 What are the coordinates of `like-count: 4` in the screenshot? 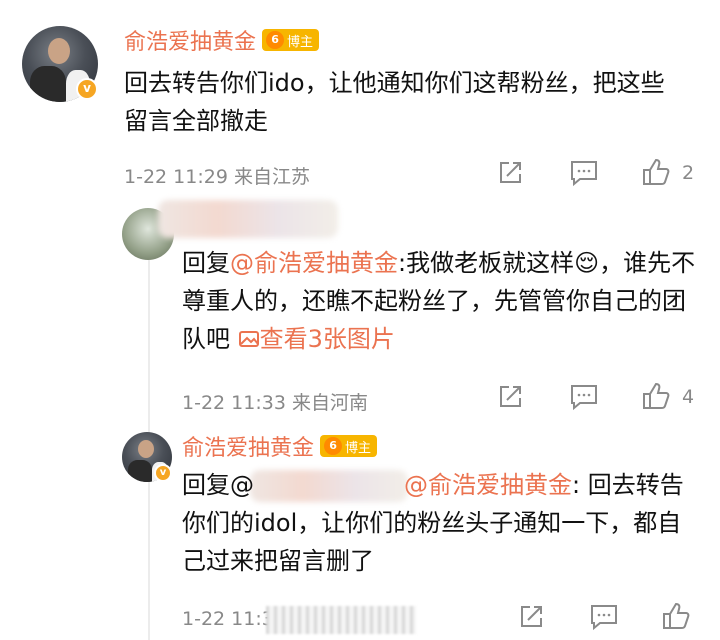 It's located at (688, 397).